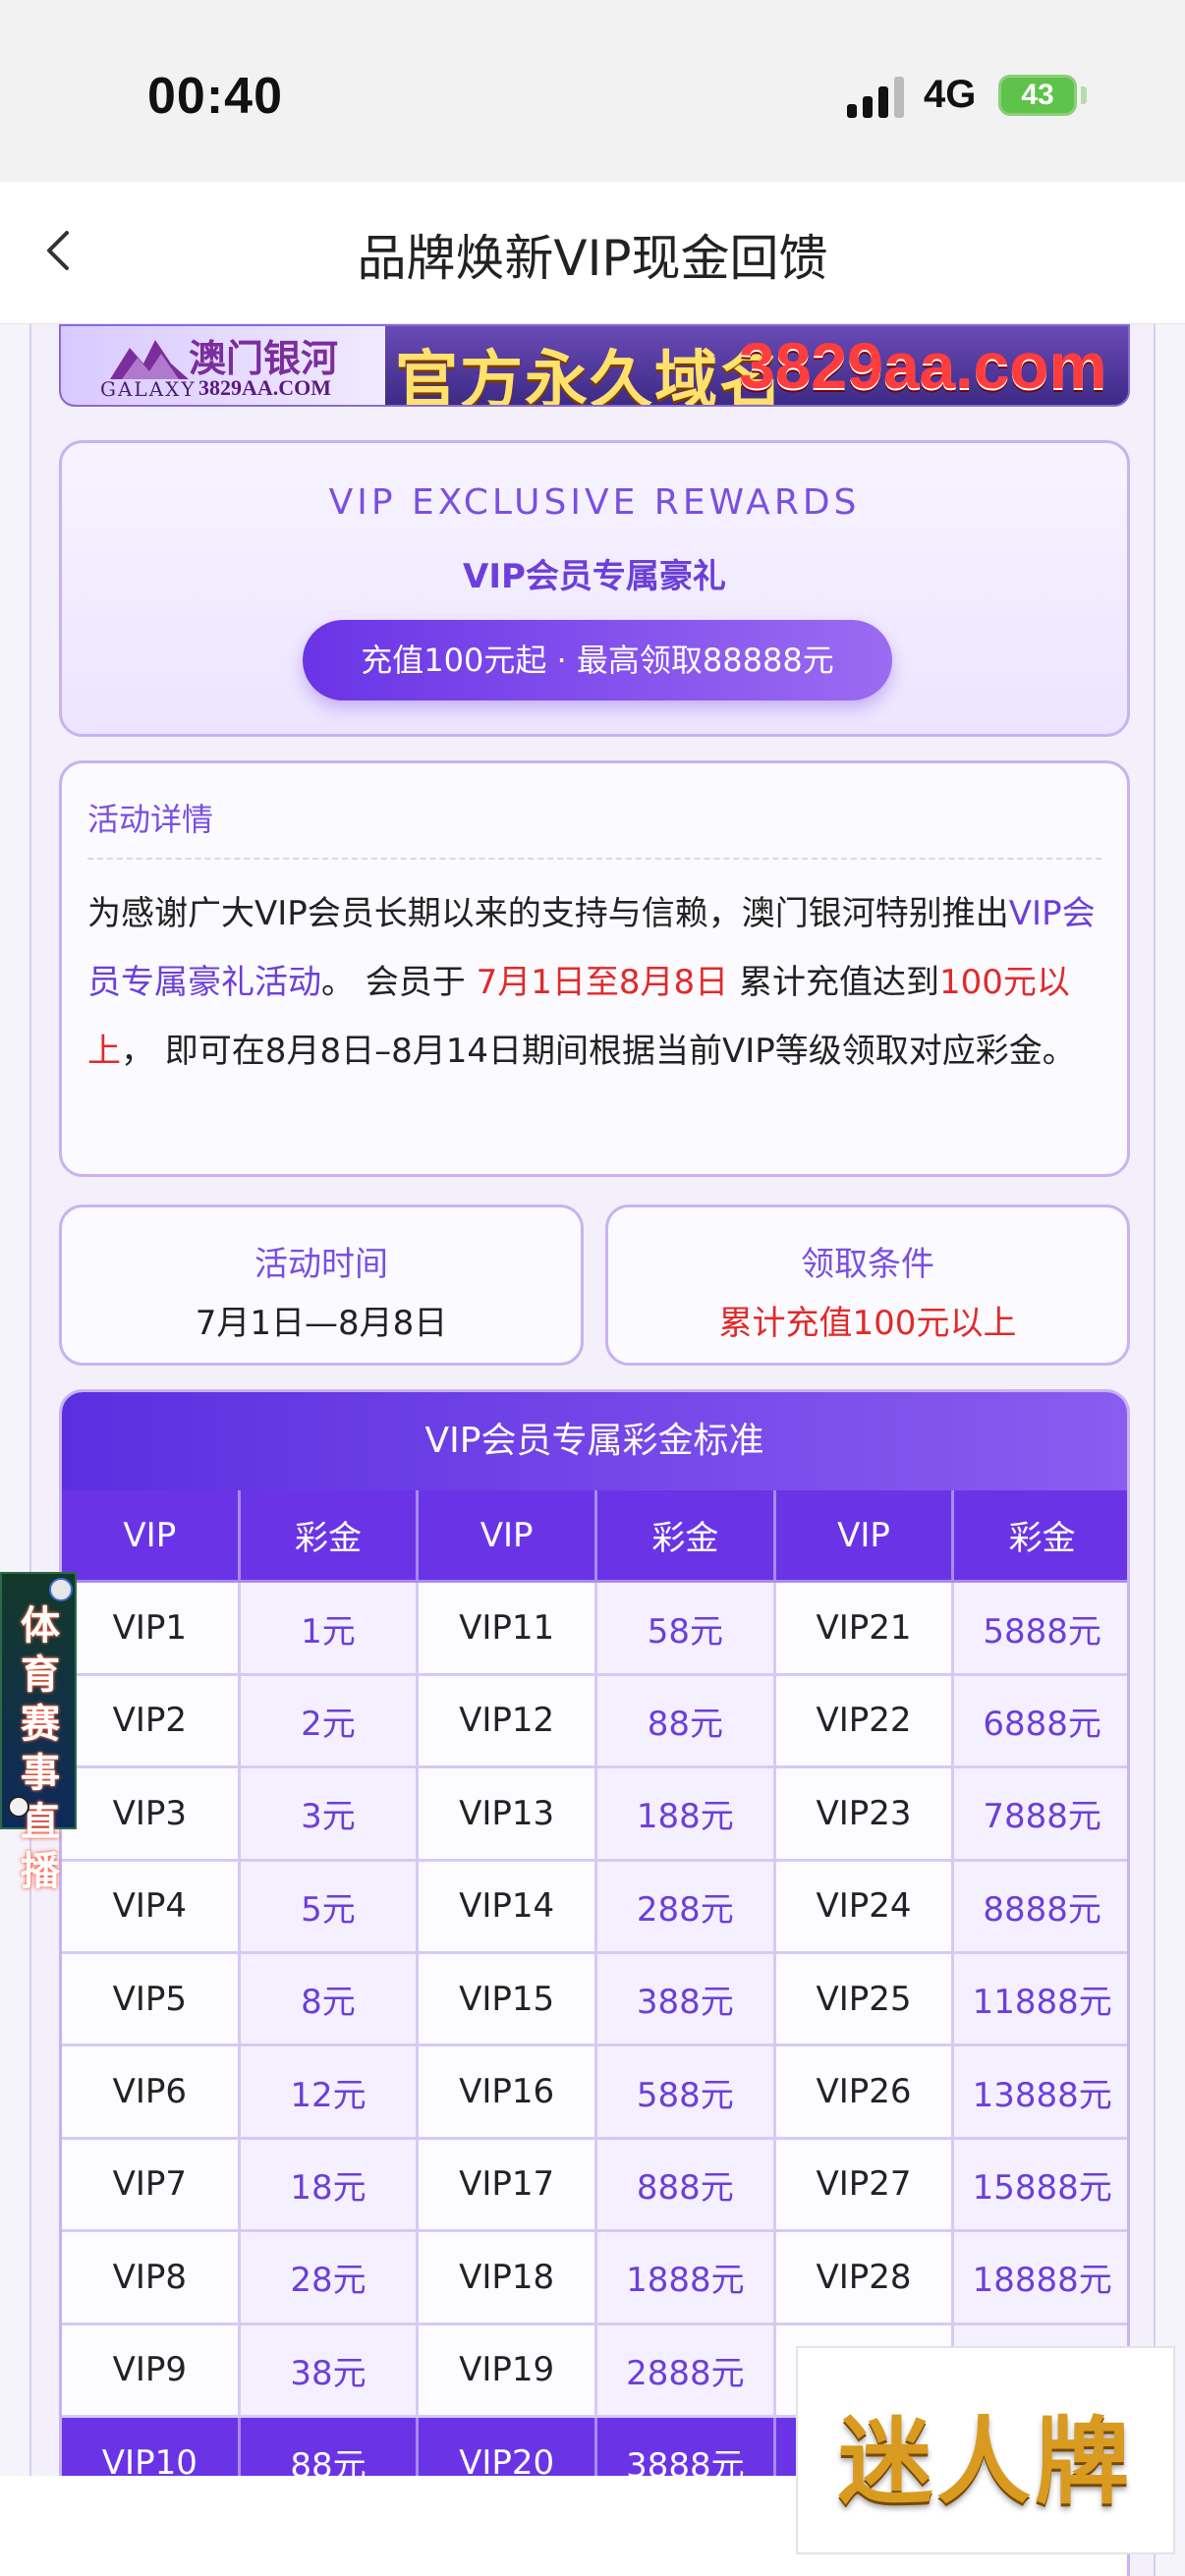  I want to click on ad-logo-icon, so click(61, 1589).